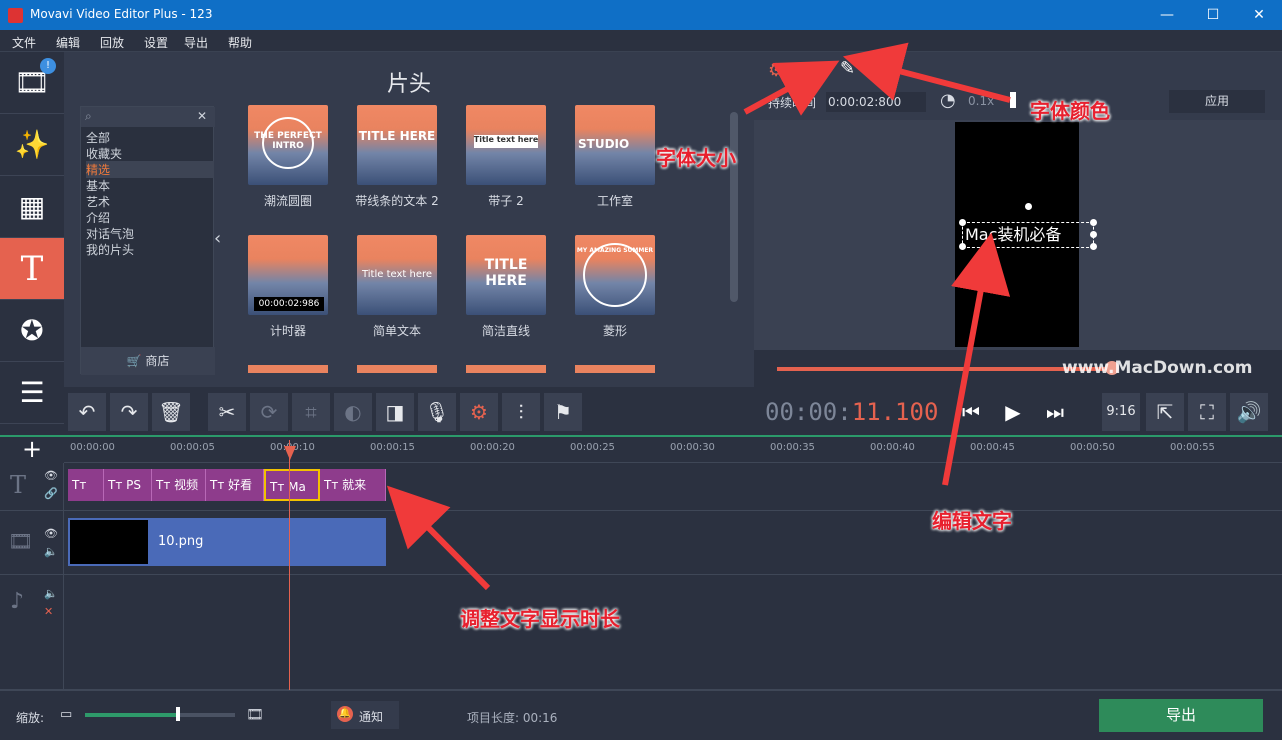 This screenshot has height=740, width=1282. Describe the element at coordinates (438, 538) in the screenshot. I see `arrow-adjust-duration` at that location.